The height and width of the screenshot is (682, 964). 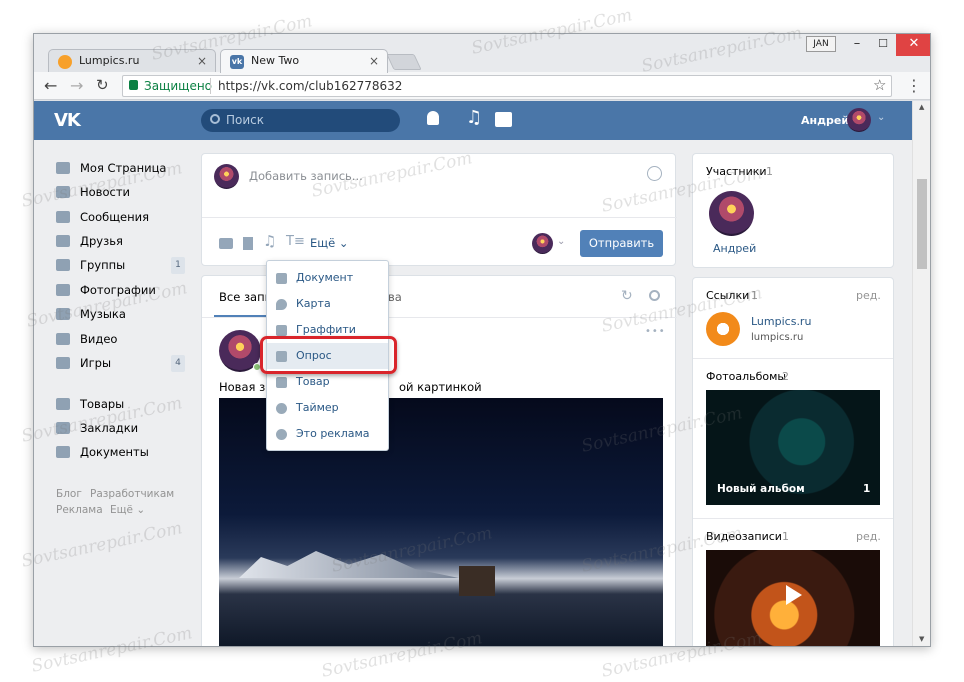 What do you see at coordinates (327, 434) in the screenshot?
I see `menu-item-advertisement: Это реклама` at bounding box center [327, 434].